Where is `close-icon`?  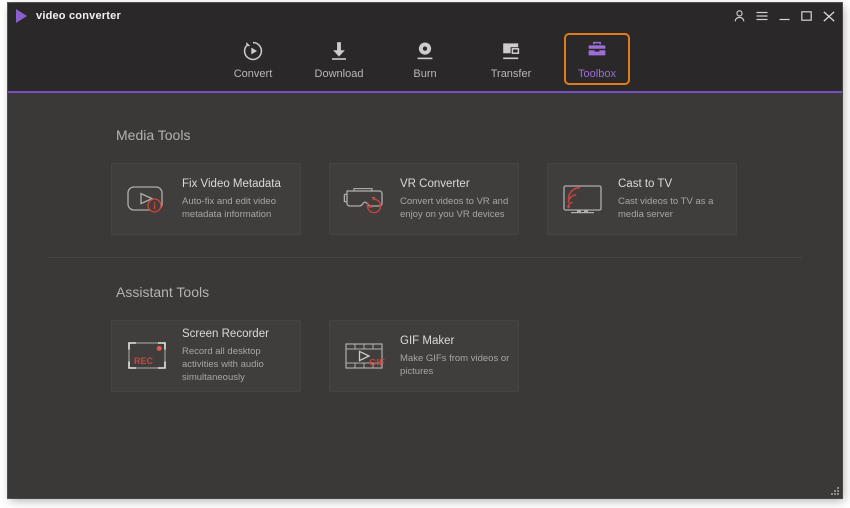
close-icon is located at coordinates (829, 16).